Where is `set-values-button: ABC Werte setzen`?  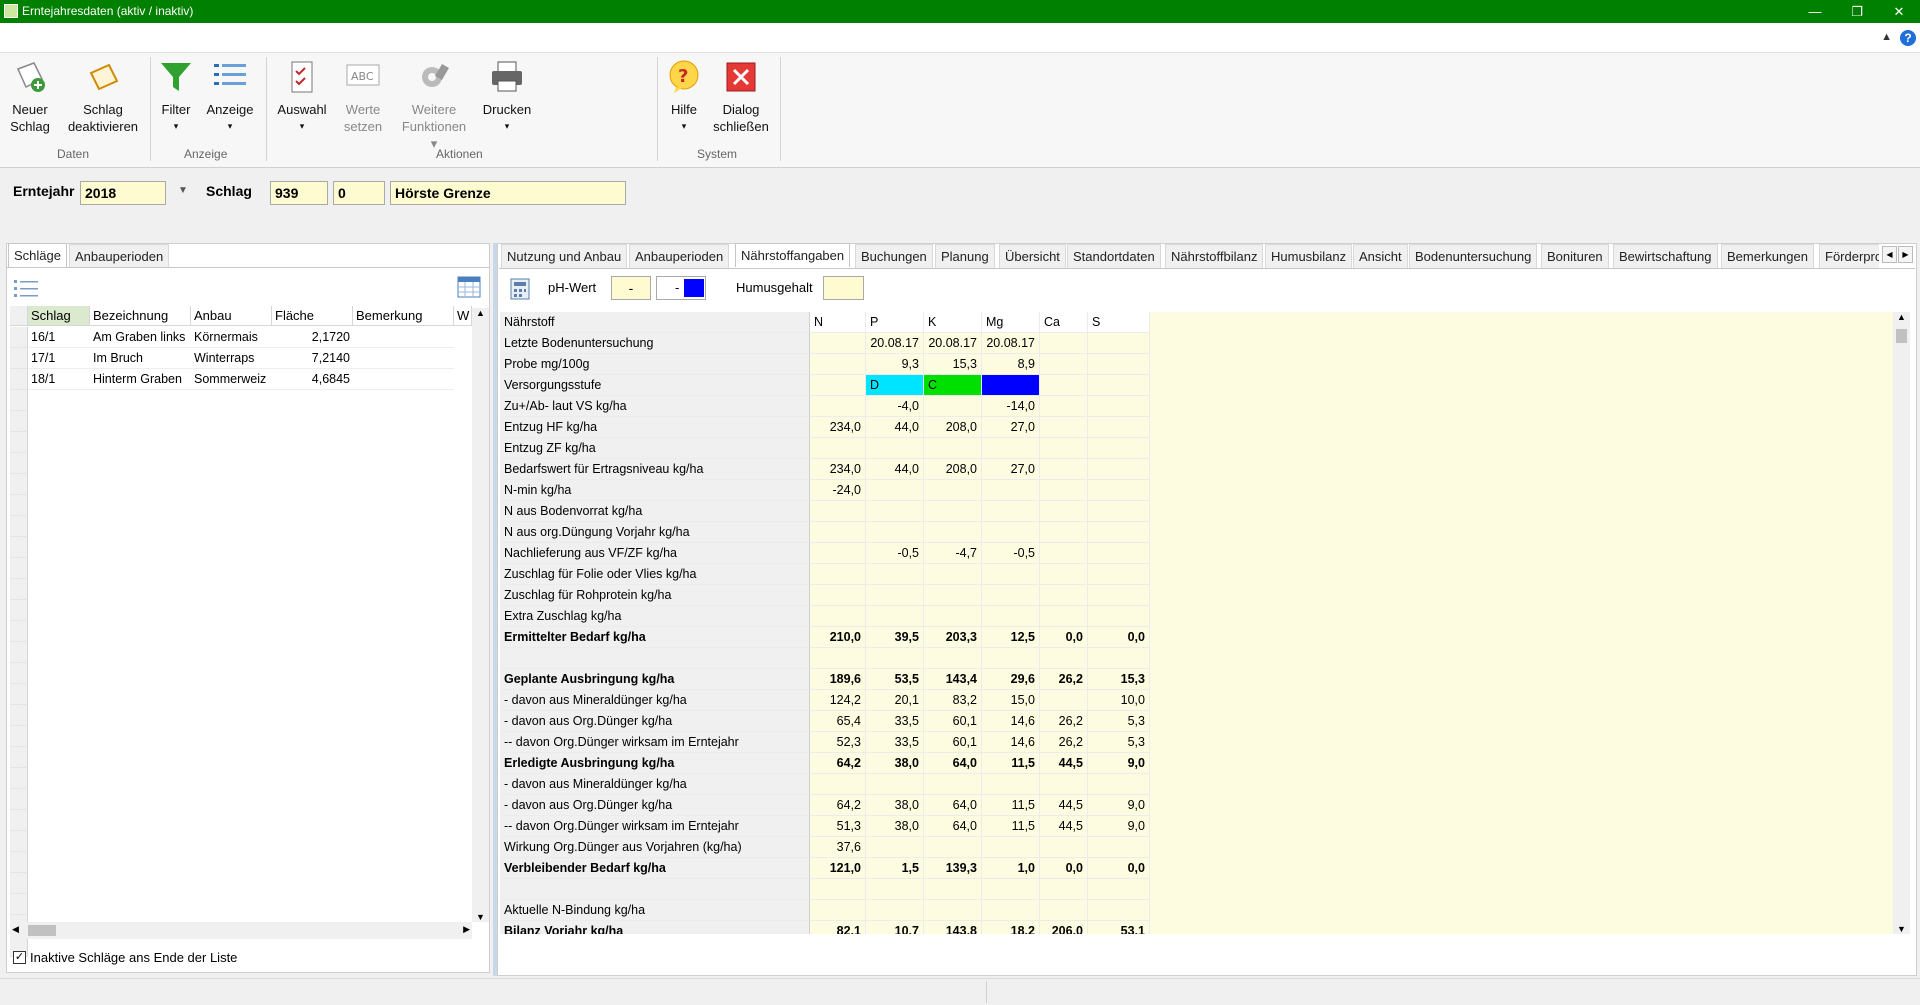
set-values-button: ABC Werte setzen is located at coordinates (363, 97).